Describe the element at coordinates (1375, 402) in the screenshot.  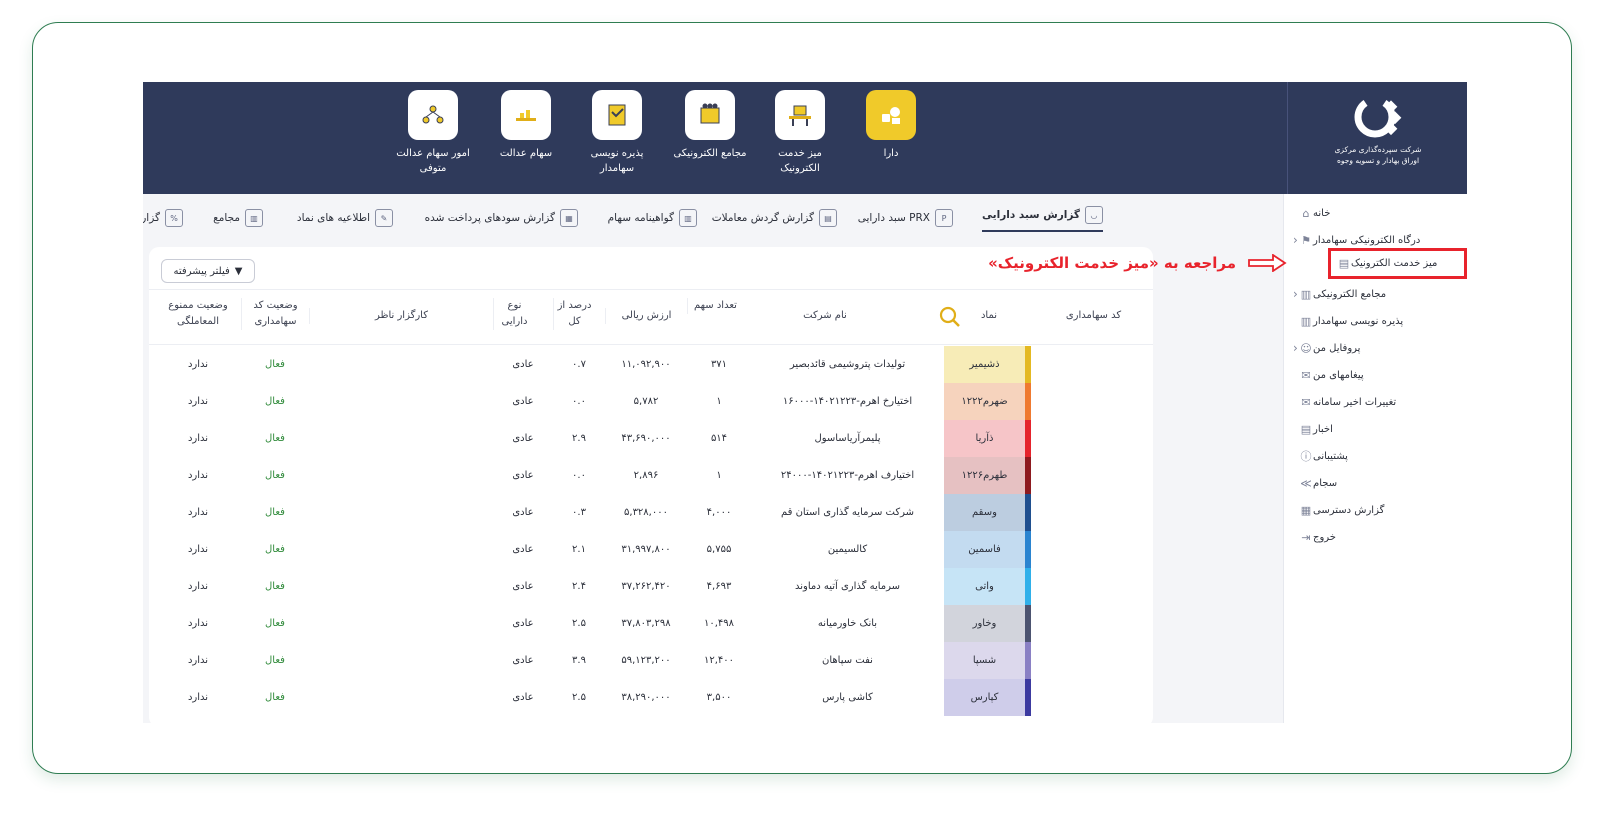
I see `sidebar-item-changes: ✉ تغییرات اخیر سامانه` at that location.